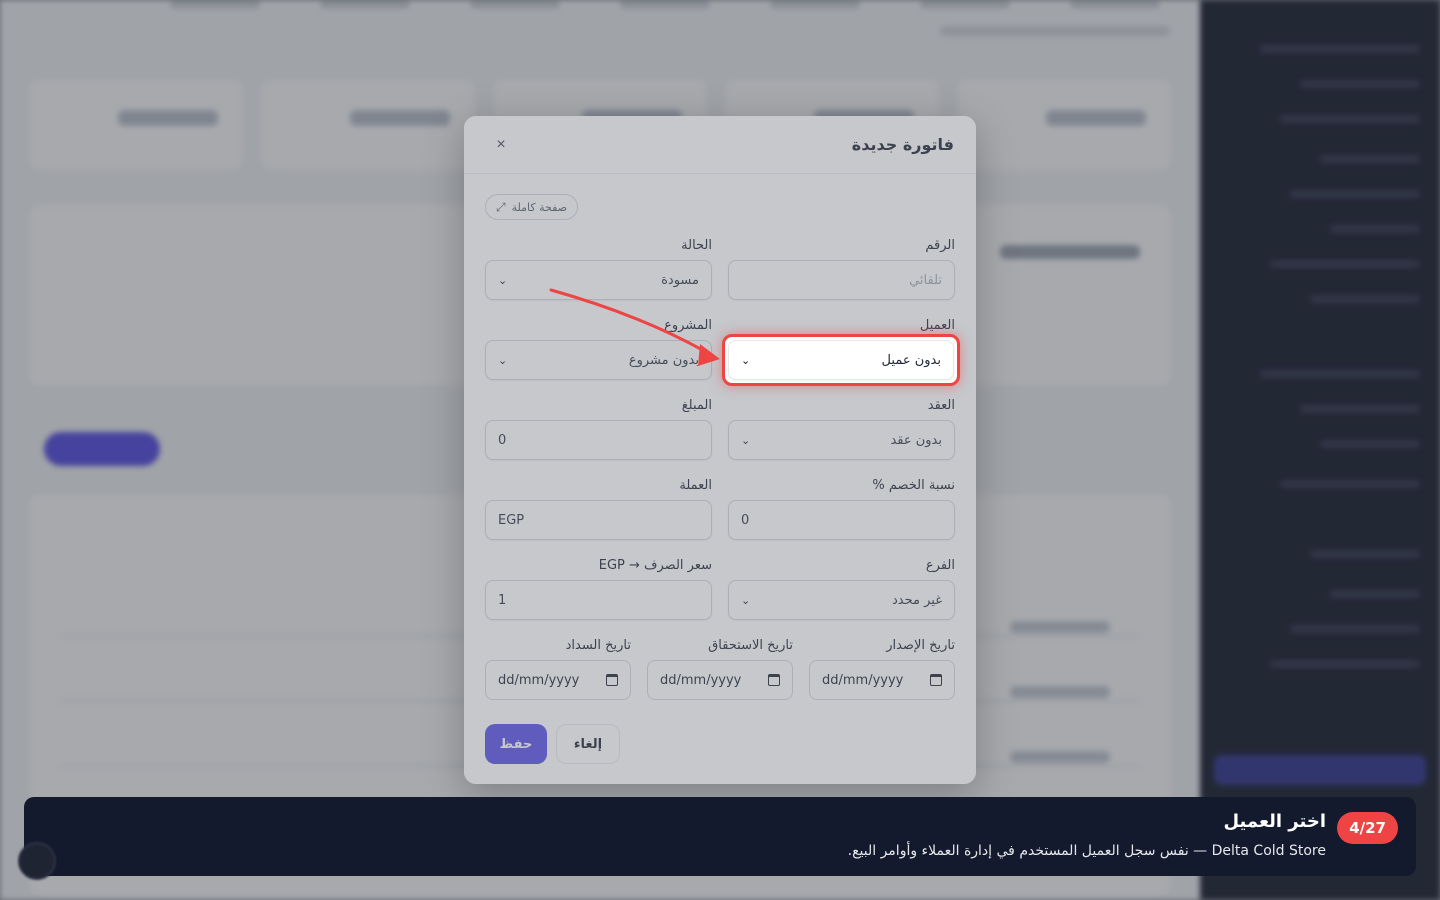 The image size is (1440, 900). What do you see at coordinates (841, 440) in the screenshot?
I see `contract-select: بدون عقد ⌄` at bounding box center [841, 440].